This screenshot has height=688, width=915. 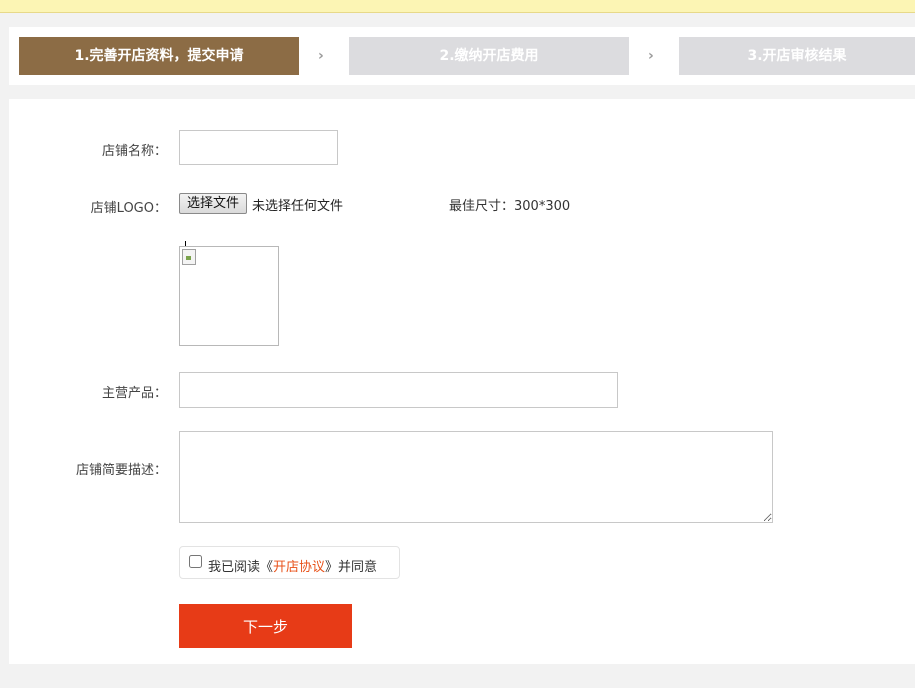 I want to click on next-step-button: 下一步, so click(x=265, y=626).